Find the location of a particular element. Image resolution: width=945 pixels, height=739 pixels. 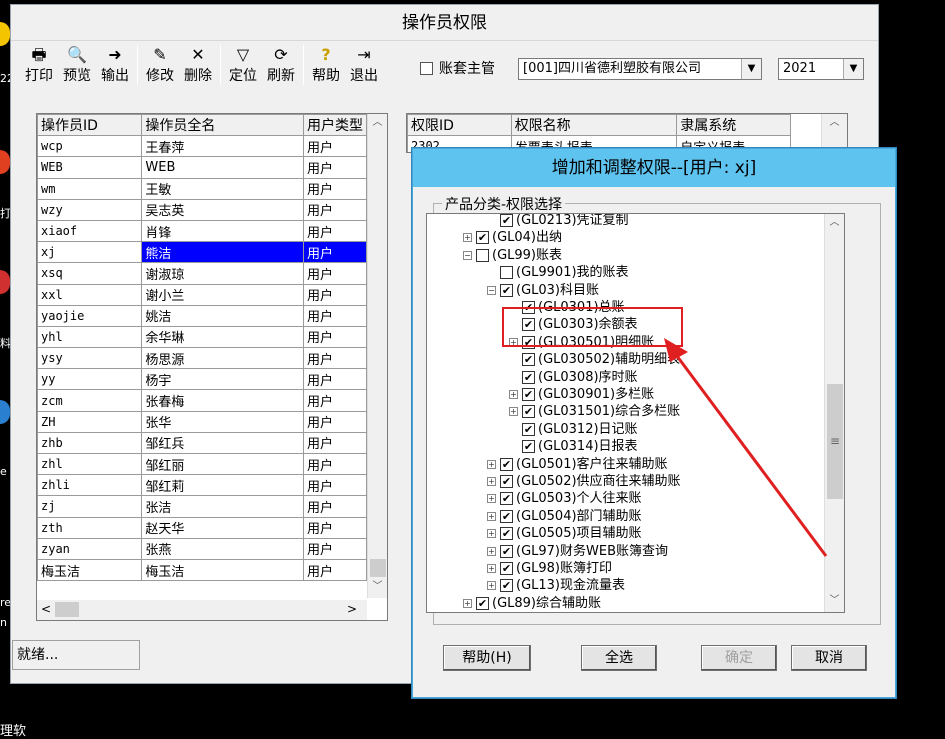

annotation-arrow is located at coordinates (746, 447).